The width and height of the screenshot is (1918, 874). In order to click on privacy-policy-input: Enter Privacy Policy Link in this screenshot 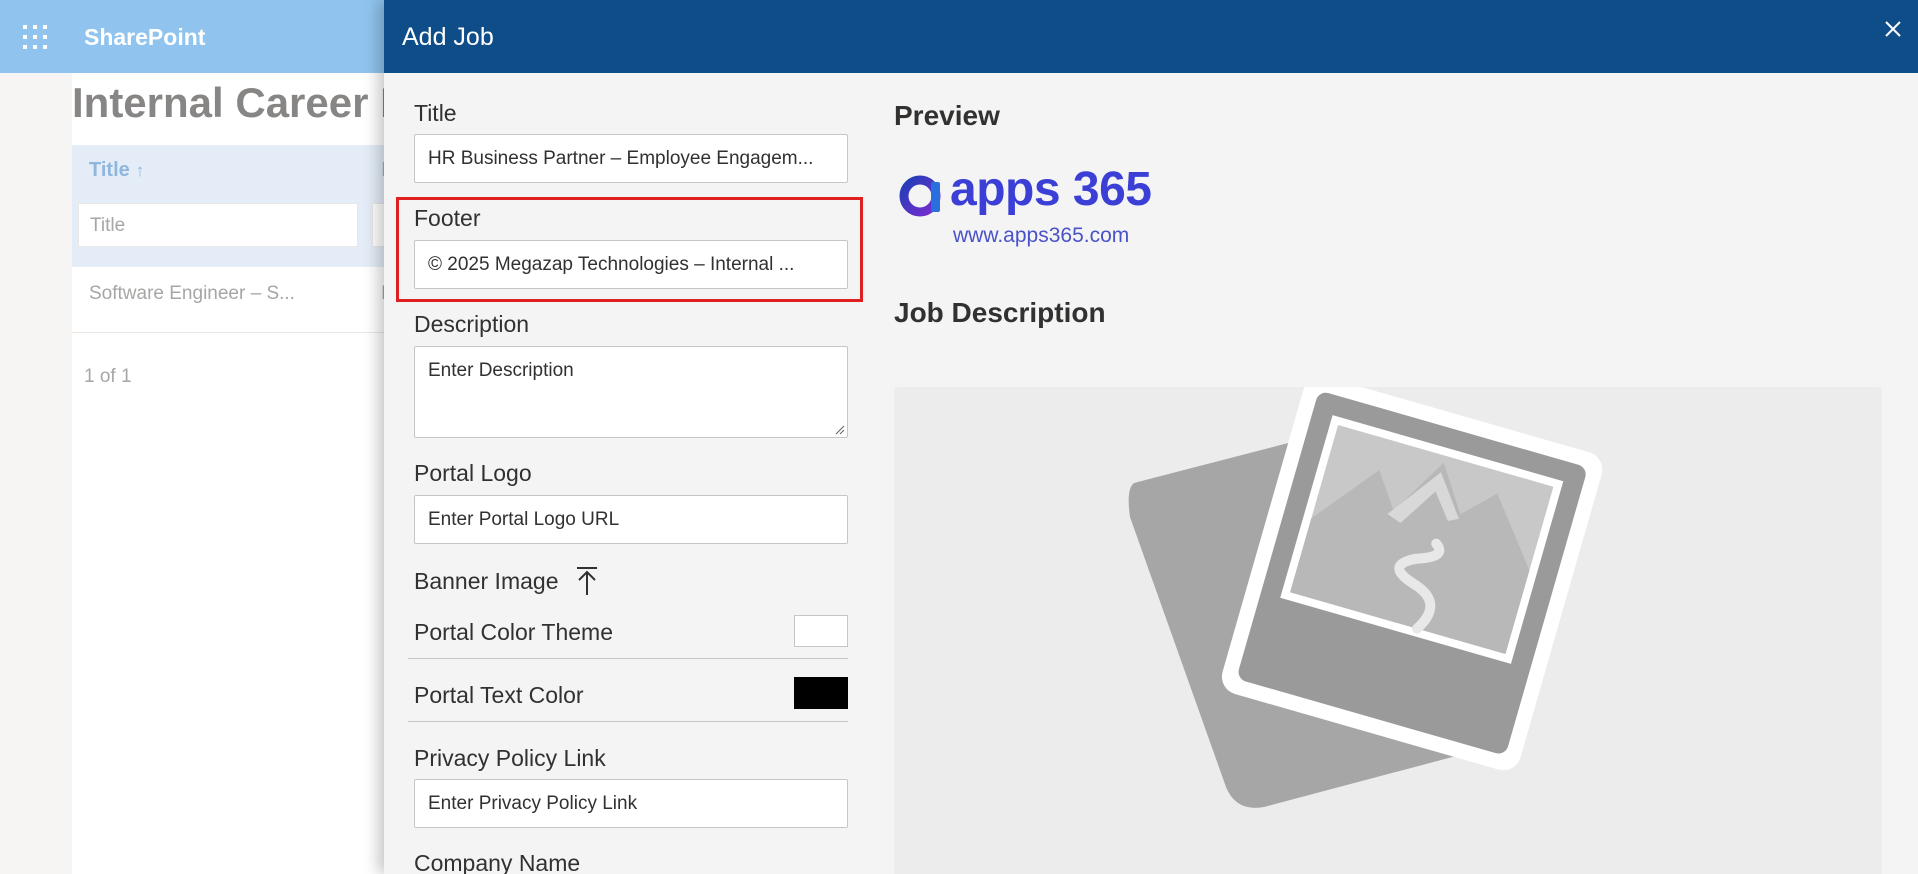, I will do `click(631, 803)`.